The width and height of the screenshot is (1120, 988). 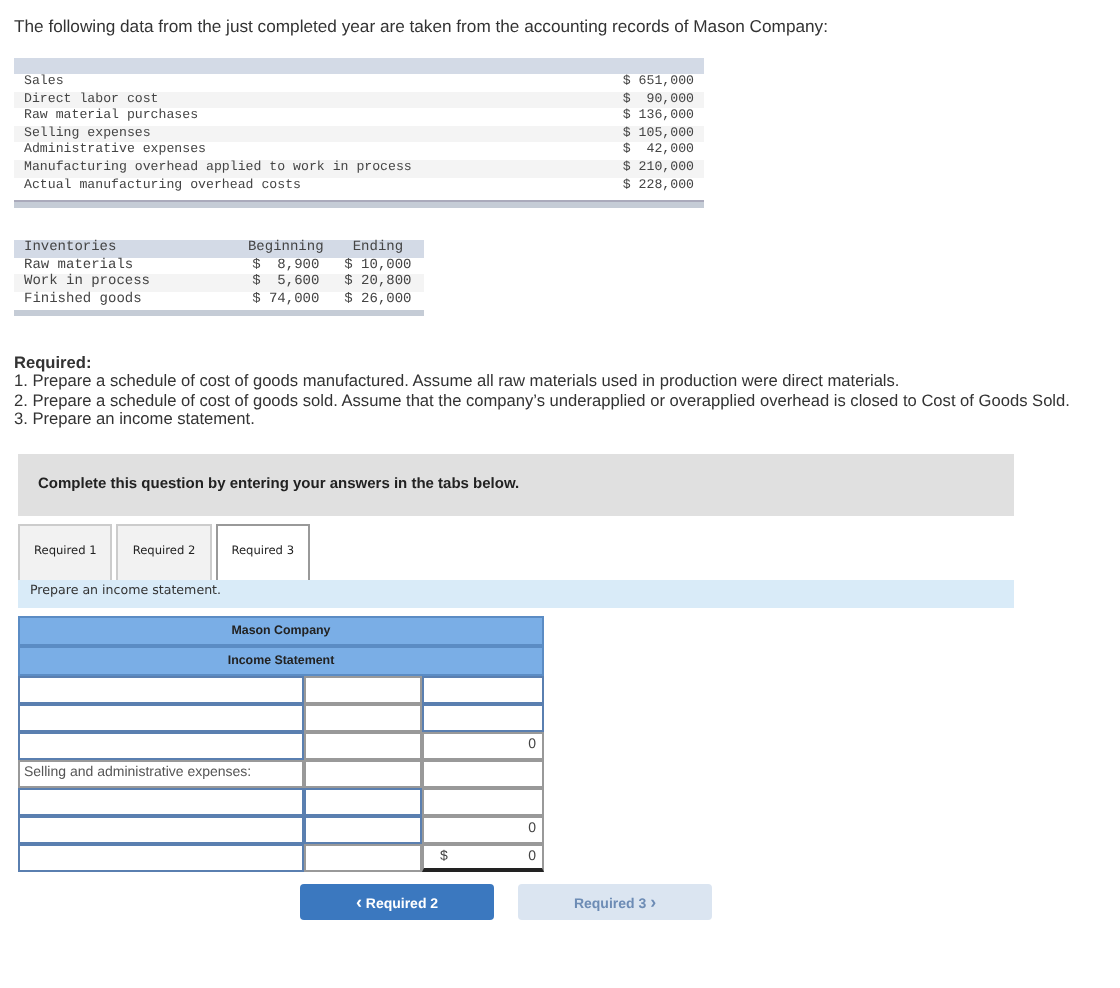 What do you see at coordinates (458, 382) in the screenshot?
I see `requirement-text: 1. Prepare a schedule of cost of goods manufactured. Assume all raw materials used in production were direct materials.` at bounding box center [458, 382].